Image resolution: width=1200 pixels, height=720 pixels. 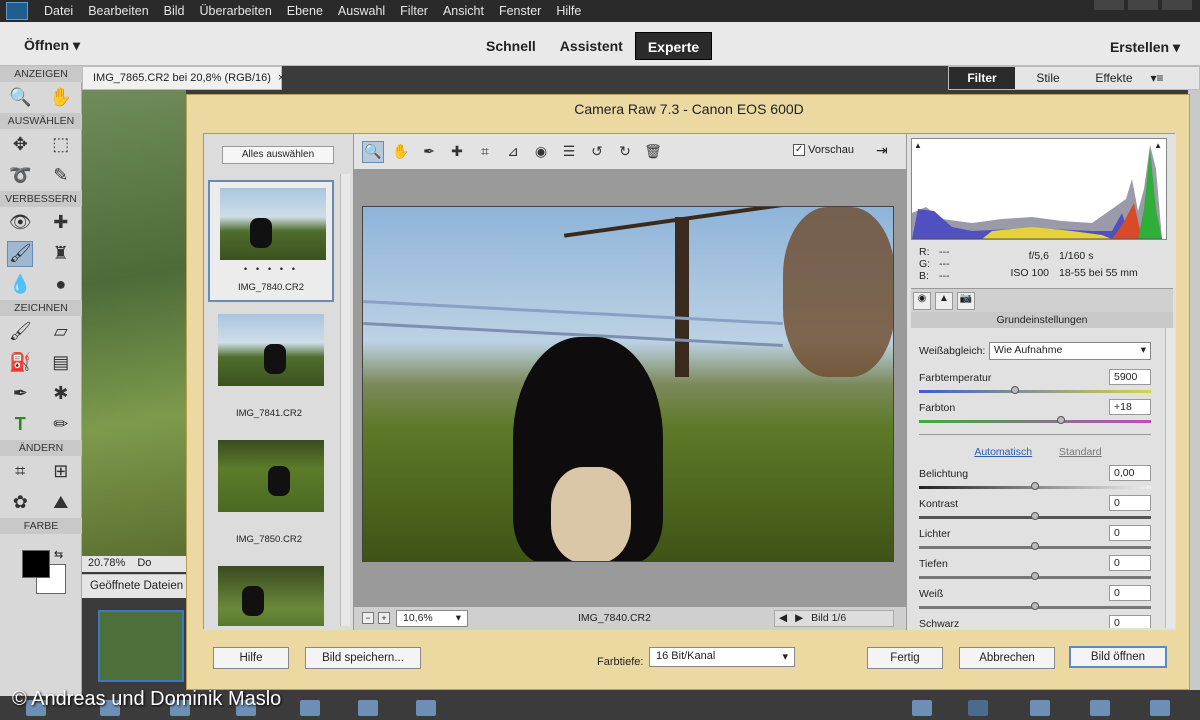 I want to click on hand-tool-icon: ✋, so click(x=61, y=98).